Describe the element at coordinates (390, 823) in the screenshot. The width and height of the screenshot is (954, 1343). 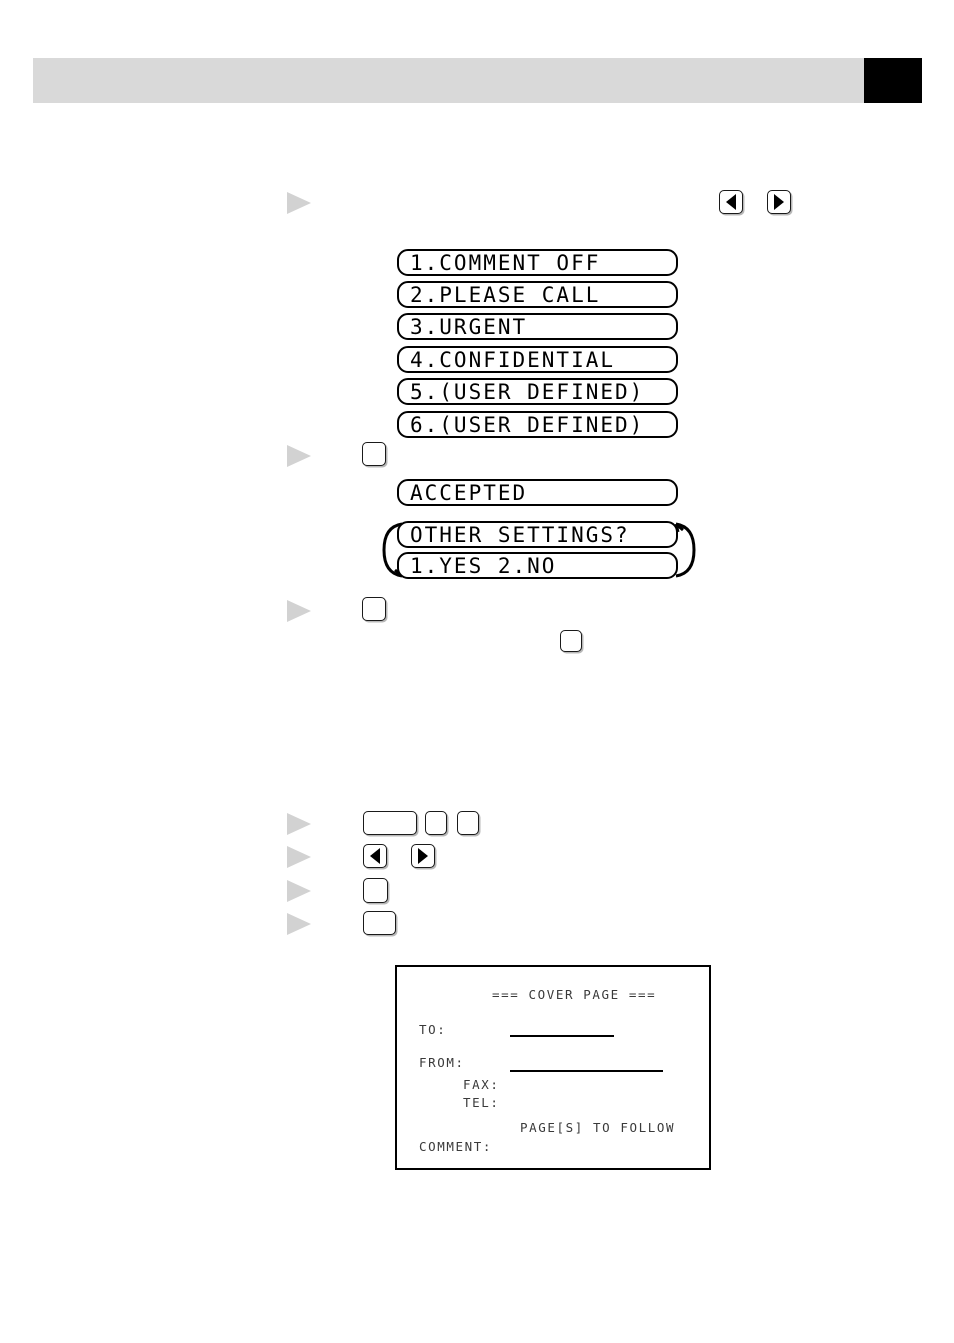
I see `menu-set-key` at that location.